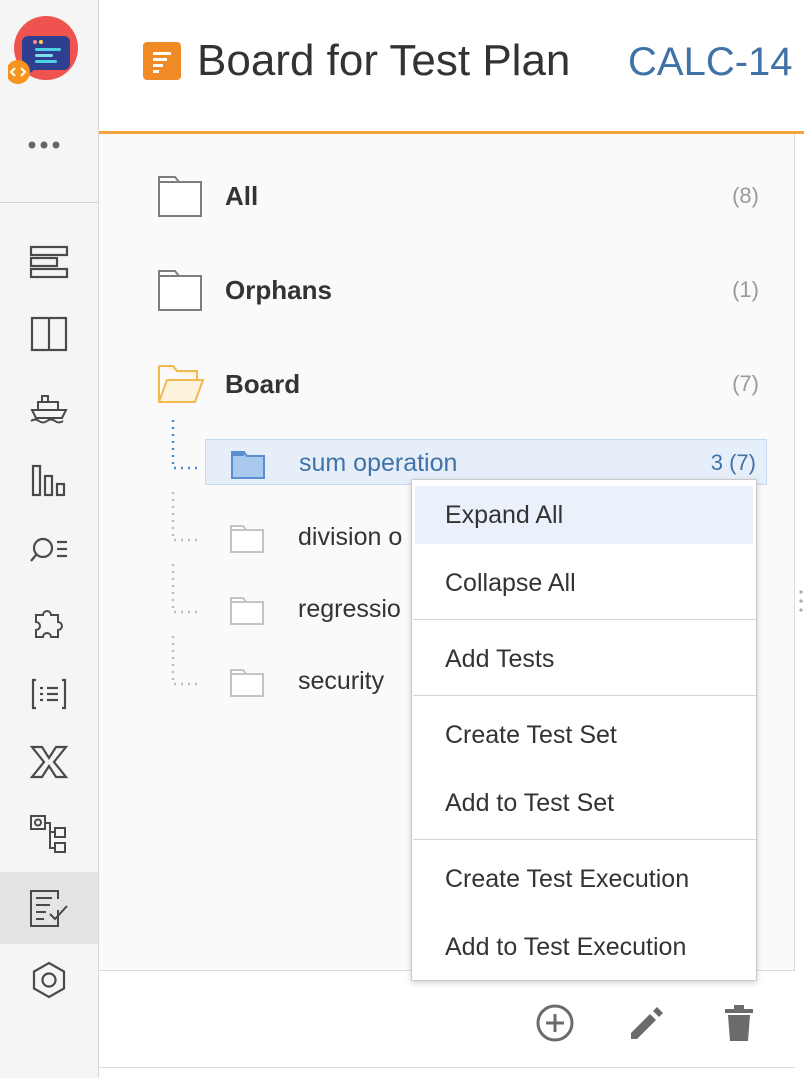  Describe the element at coordinates (584, 583) in the screenshot. I see `menu-item-collapse-all: Collapse All` at that location.